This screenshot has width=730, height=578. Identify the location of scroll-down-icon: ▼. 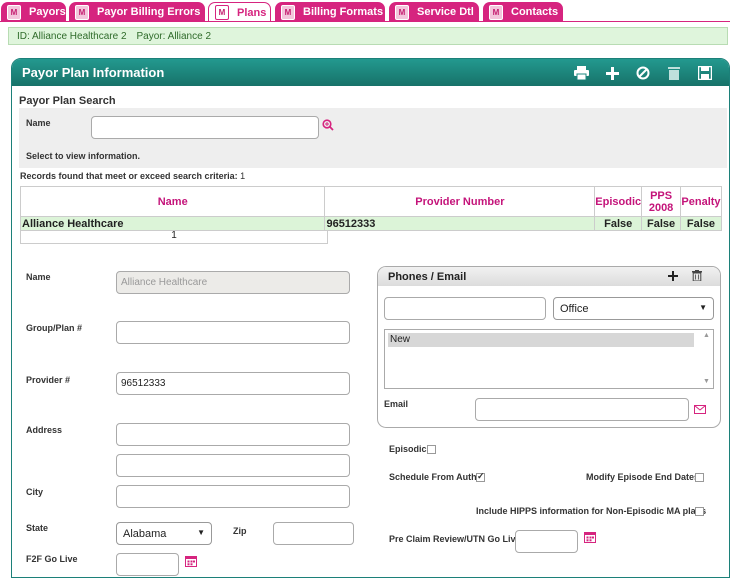
(706, 381).